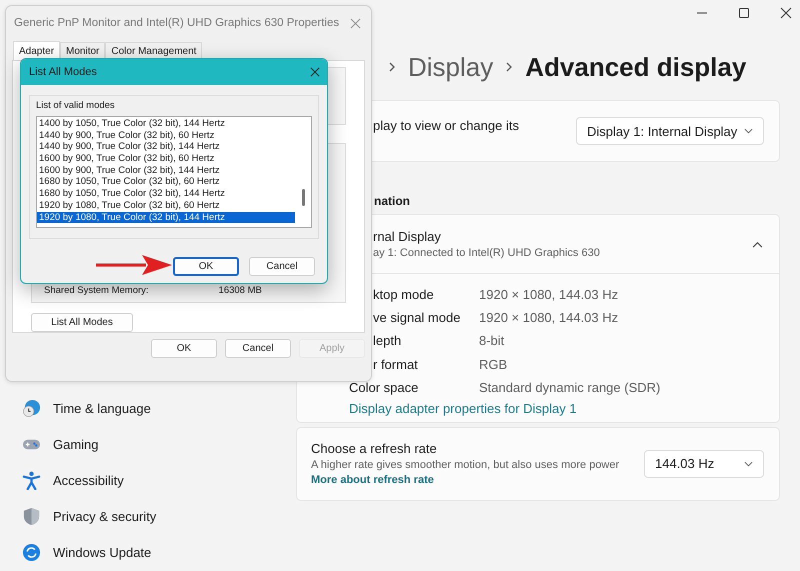 The height and width of the screenshot is (571, 800). What do you see at coordinates (117, 516) in the screenshot?
I see `sidebar-item: Privacy & security` at bounding box center [117, 516].